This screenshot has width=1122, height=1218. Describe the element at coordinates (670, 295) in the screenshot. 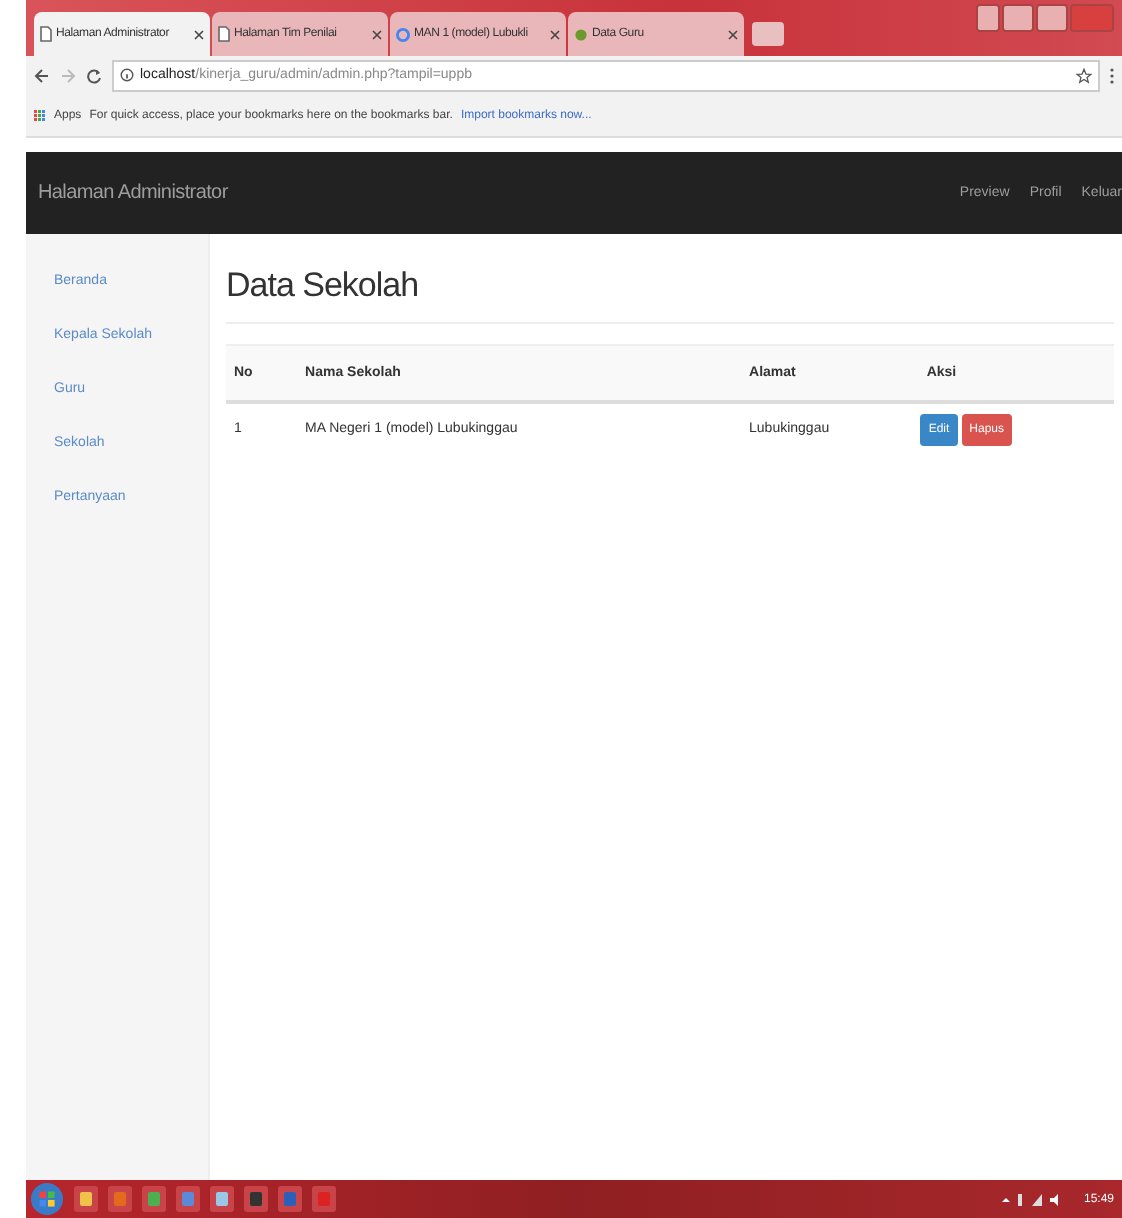

I see `page-title: Data Sekolah` at that location.